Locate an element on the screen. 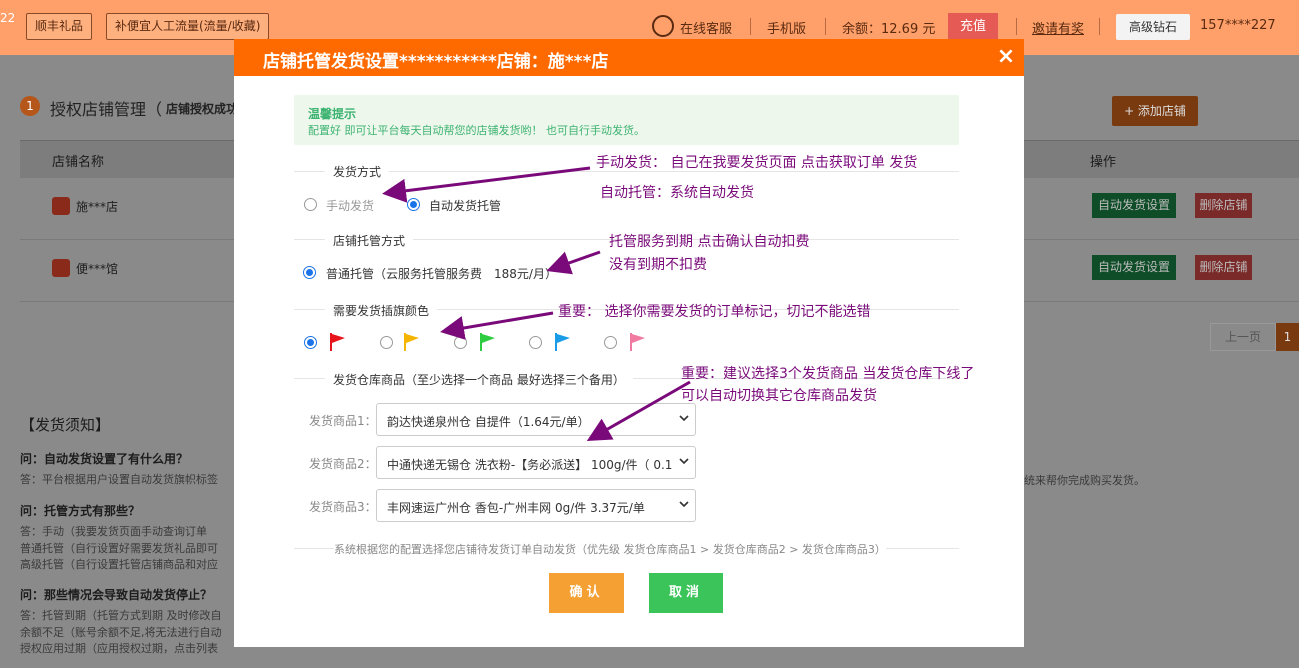  section-flag-color: 需要发货插旗颜色 is located at coordinates (381, 310).